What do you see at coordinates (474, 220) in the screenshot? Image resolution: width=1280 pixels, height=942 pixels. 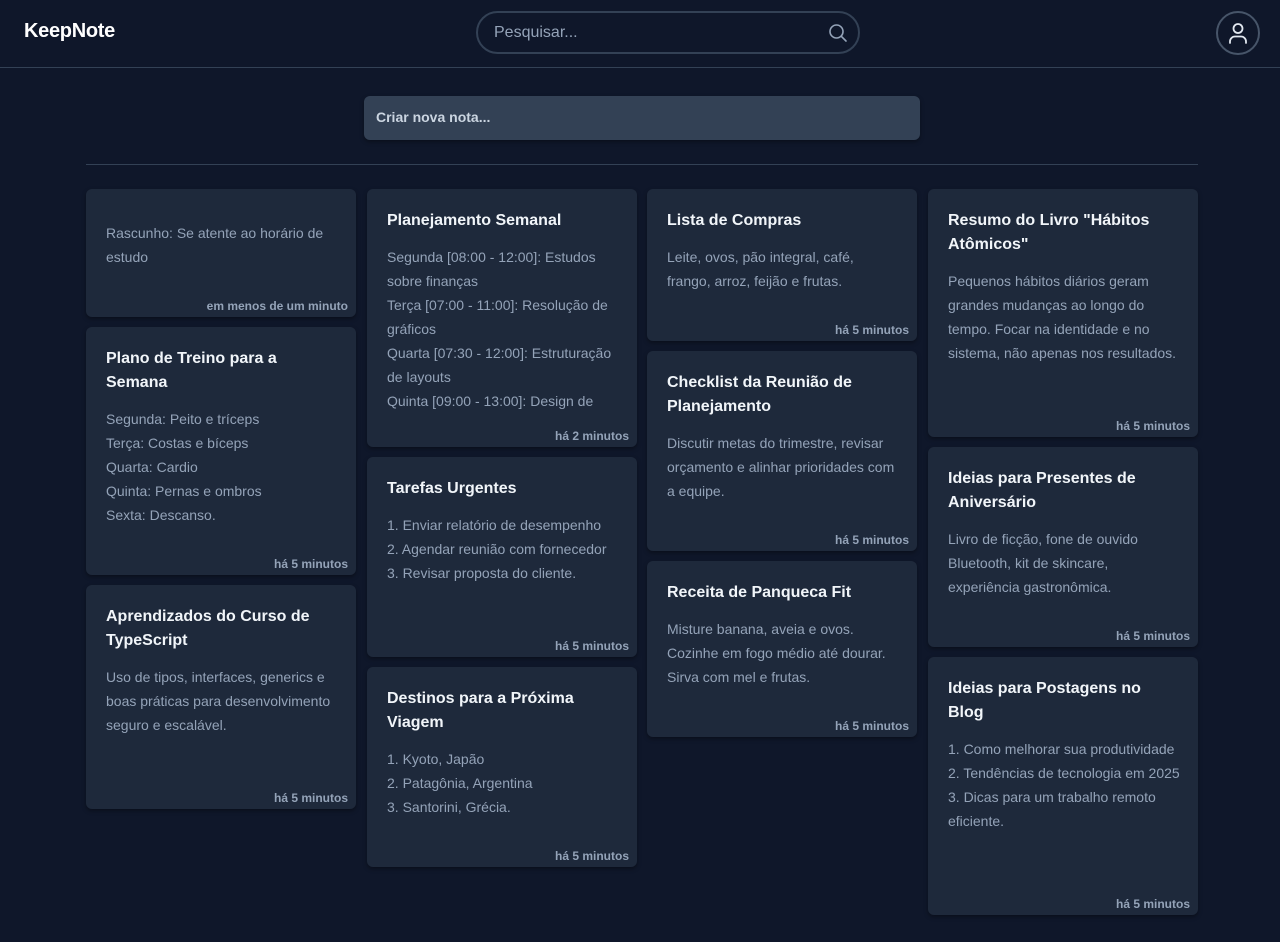 I see `note-title: Planejamento Semanal` at bounding box center [474, 220].